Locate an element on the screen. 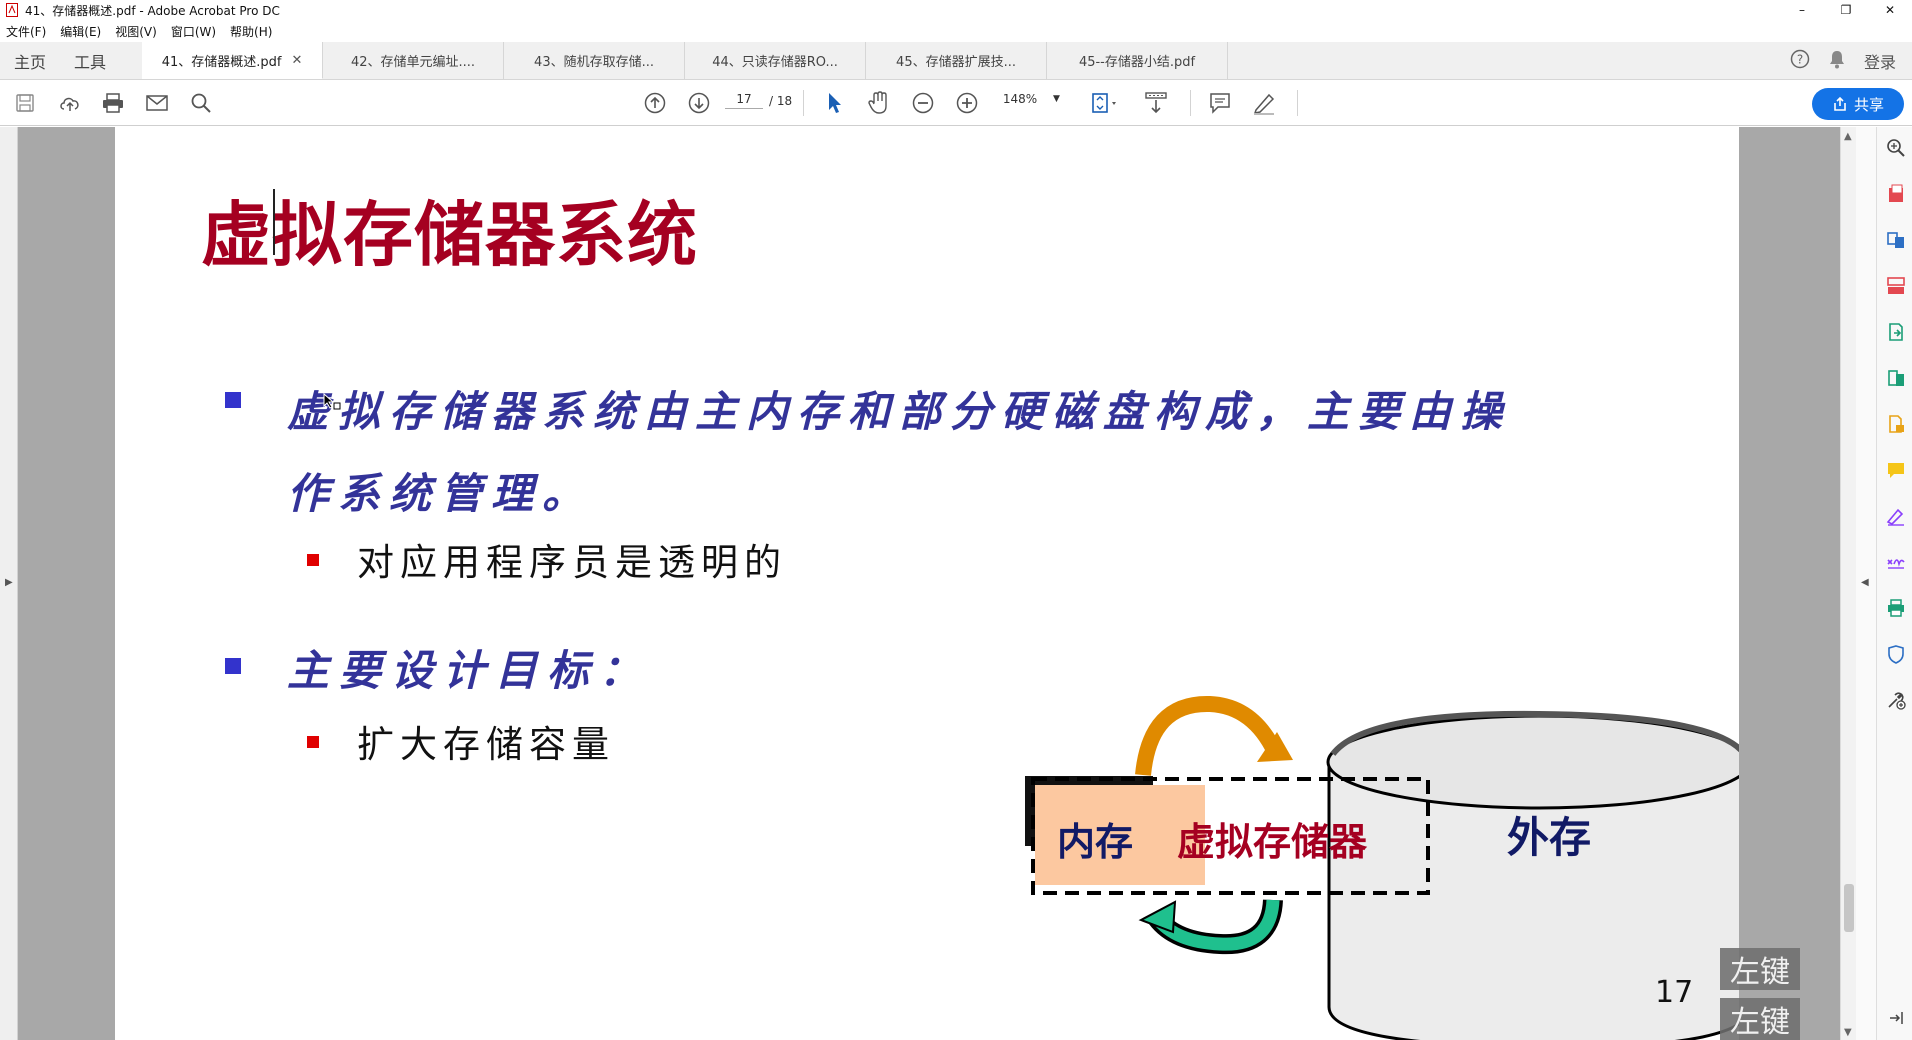  sub-bullet-1: 对应用程序员是透明的 is located at coordinates (572, 562).